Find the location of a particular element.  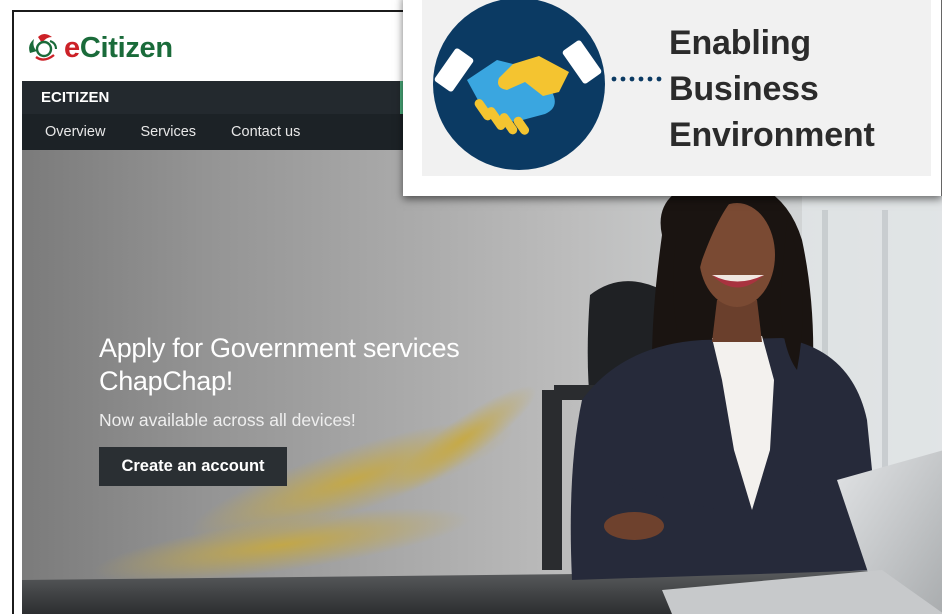

create-account-button: Create an account is located at coordinates (193, 466).